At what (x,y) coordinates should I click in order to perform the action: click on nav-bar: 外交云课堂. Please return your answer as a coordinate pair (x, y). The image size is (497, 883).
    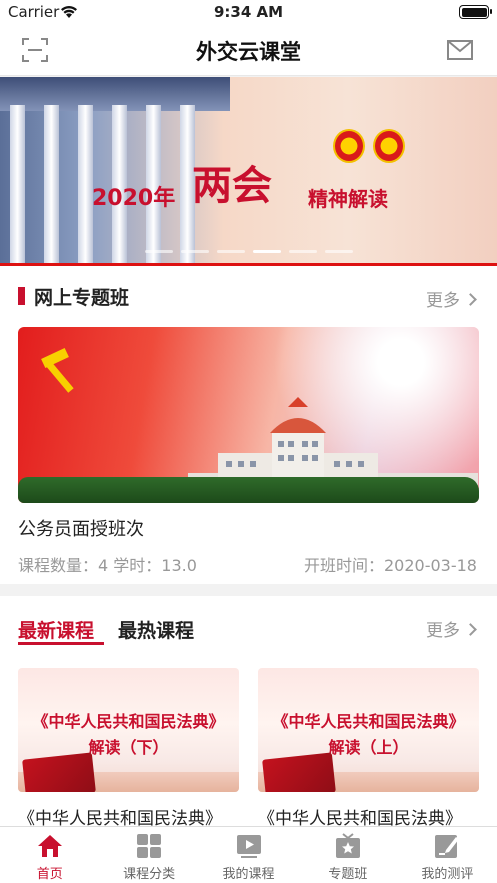
    Looking at the image, I should click on (248, 51).